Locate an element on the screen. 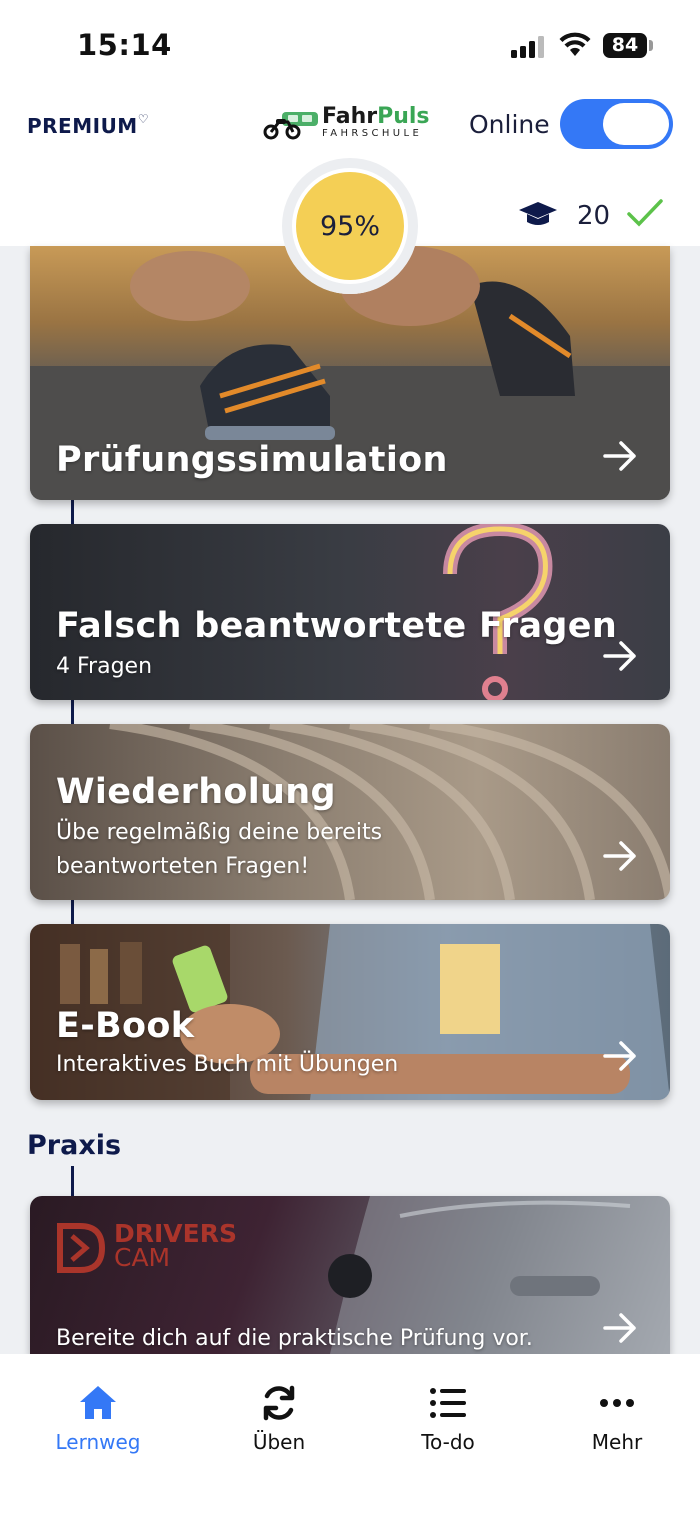 The height and width of the screenshot is (1515, 700). card-subtitle: 4 Fragen is located at coordinates (104, 666).